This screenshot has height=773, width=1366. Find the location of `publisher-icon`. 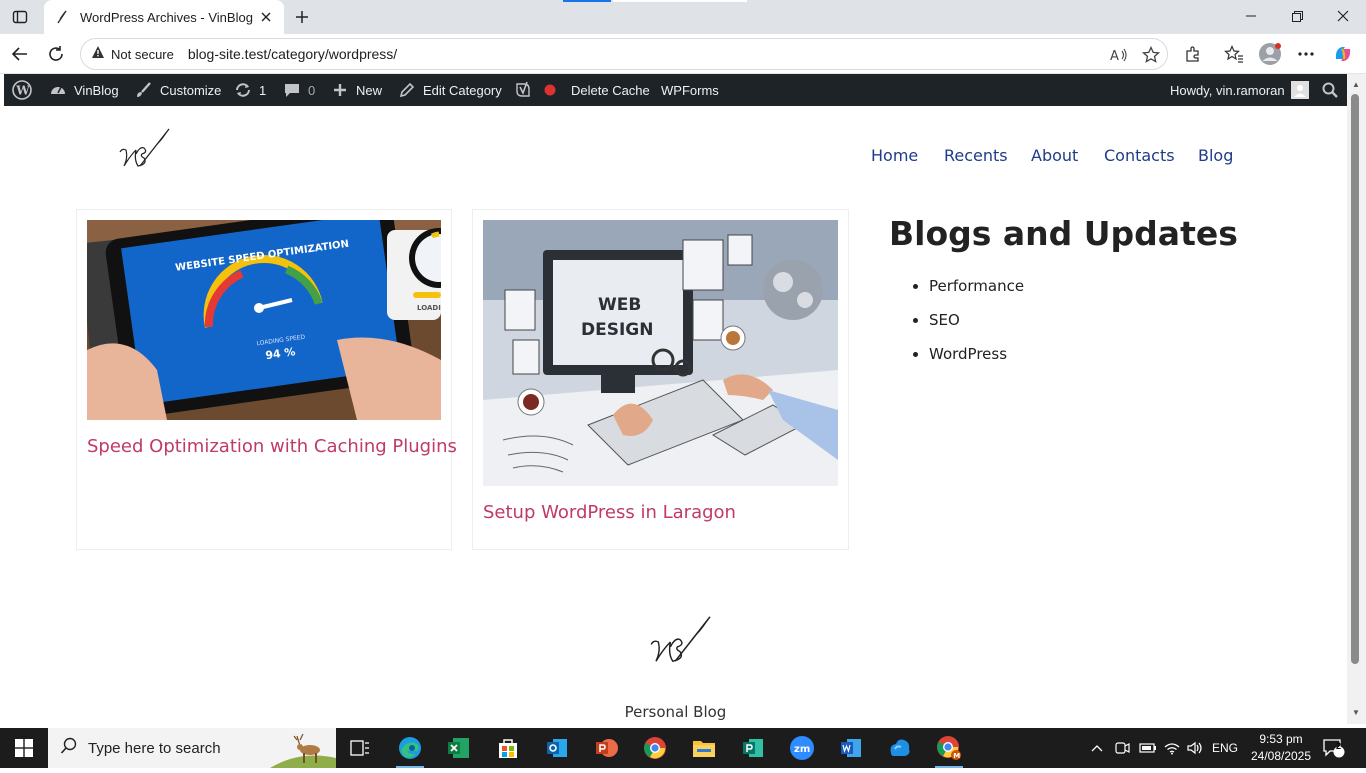

publisher-icon is located at coordinates (753, 748).